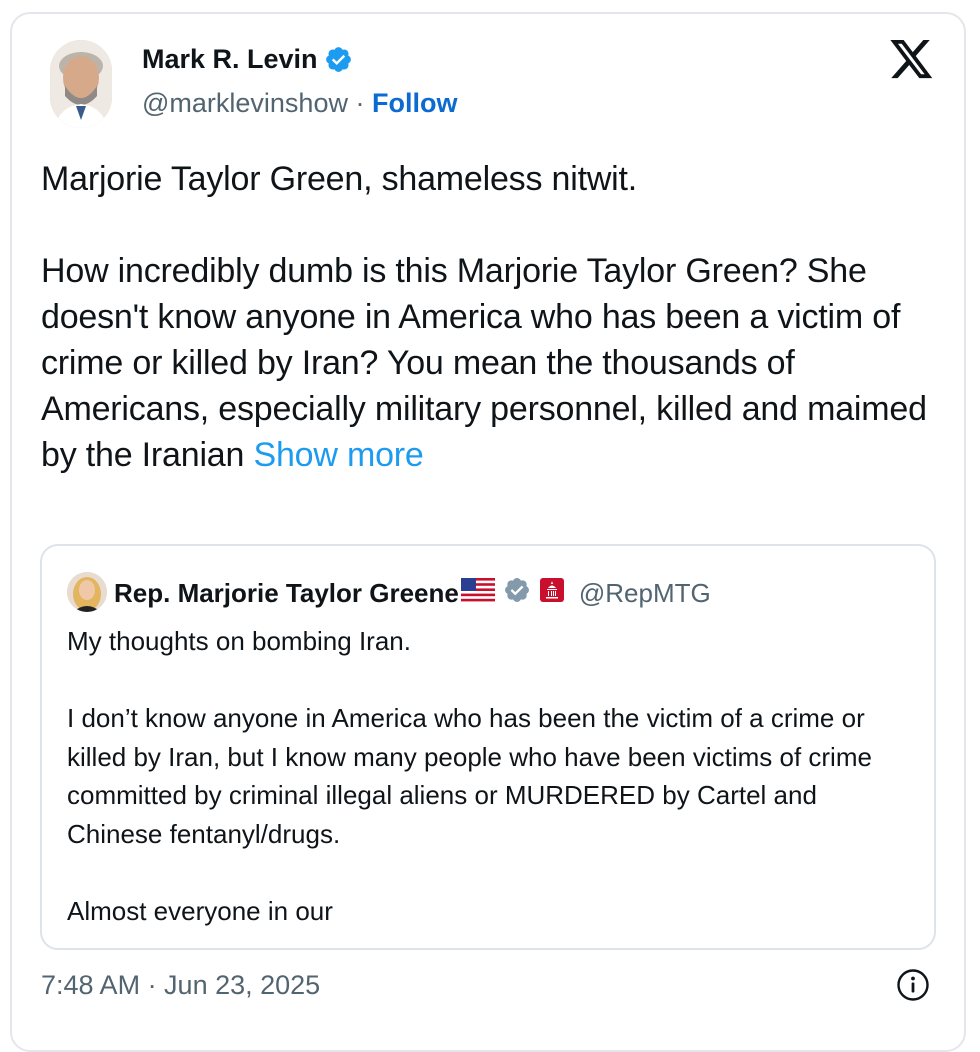 The width and height of the screenshot is (980, 1052). I want to click on tweet-paragraph: Marjorie Taylor Green, shameless nitwit., so click(339, 179).